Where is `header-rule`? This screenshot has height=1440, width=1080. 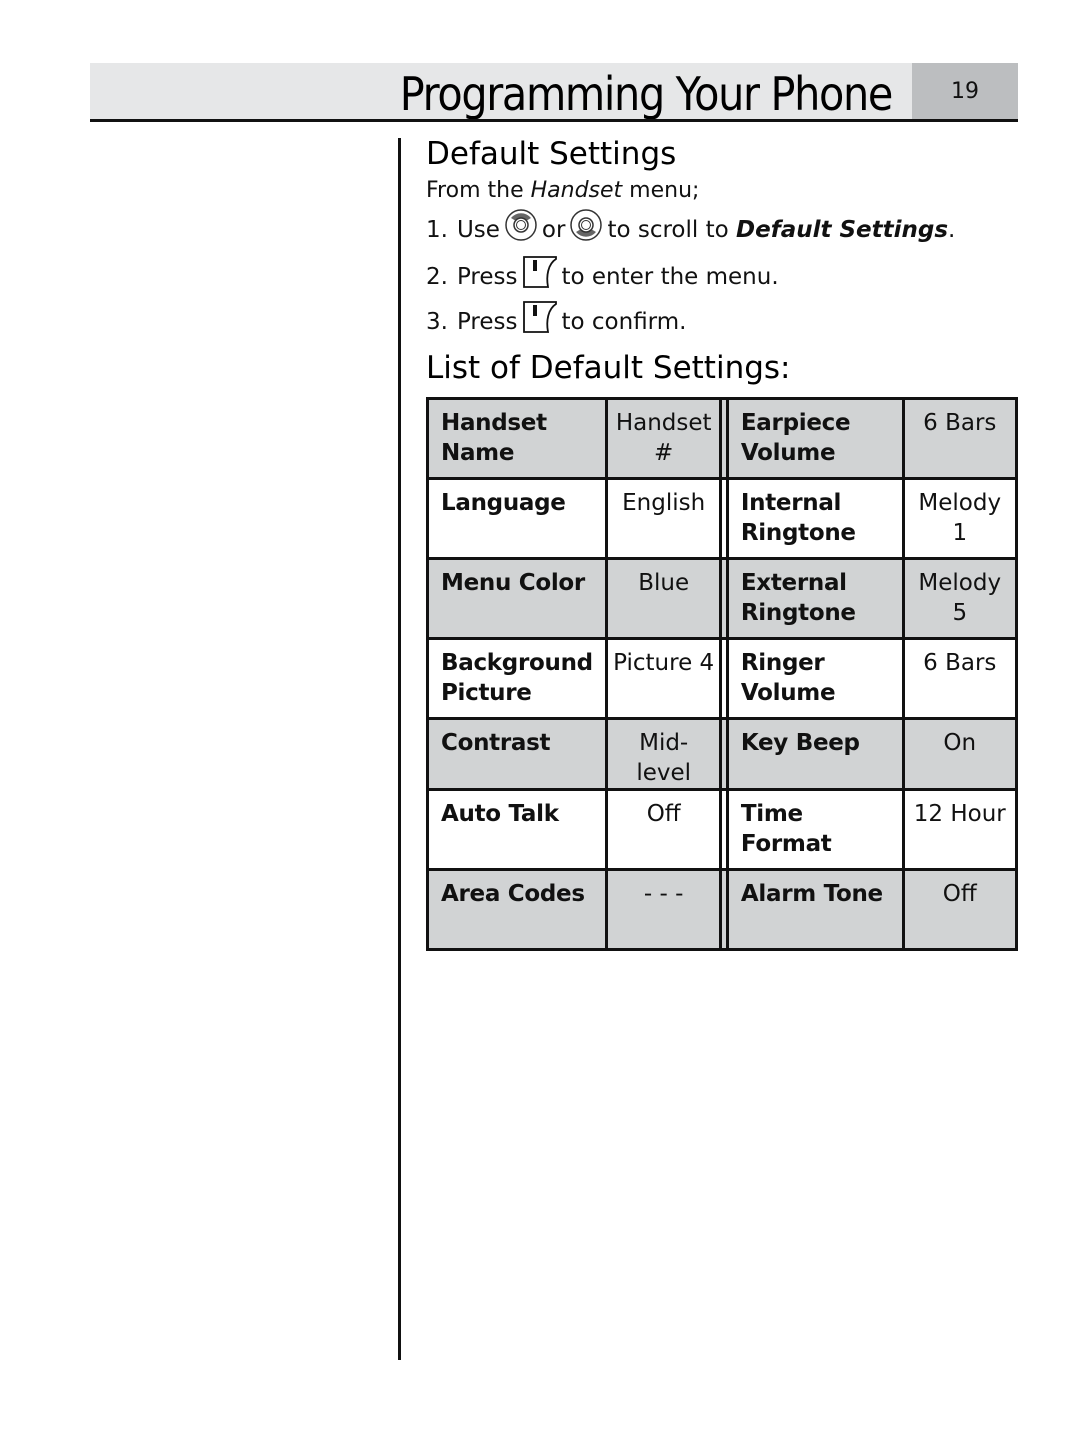
header-rule is located at coordinates (554, 120).